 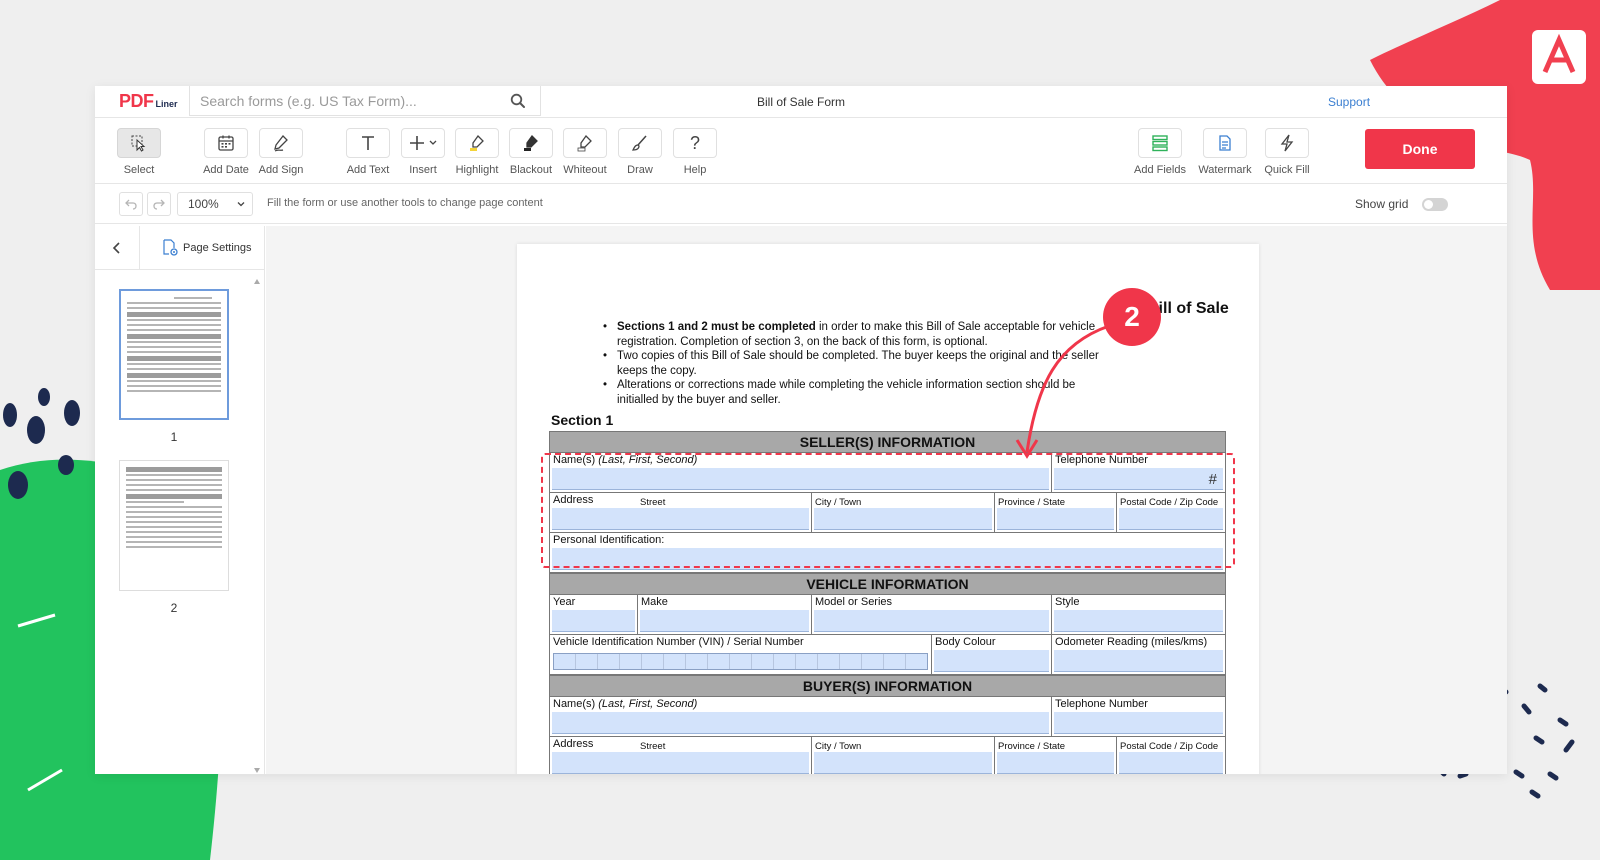 What do you see at coordinates (640, 170) in the screenshot?
I see `tool-label: Draw` at bounding box center [640, 170].